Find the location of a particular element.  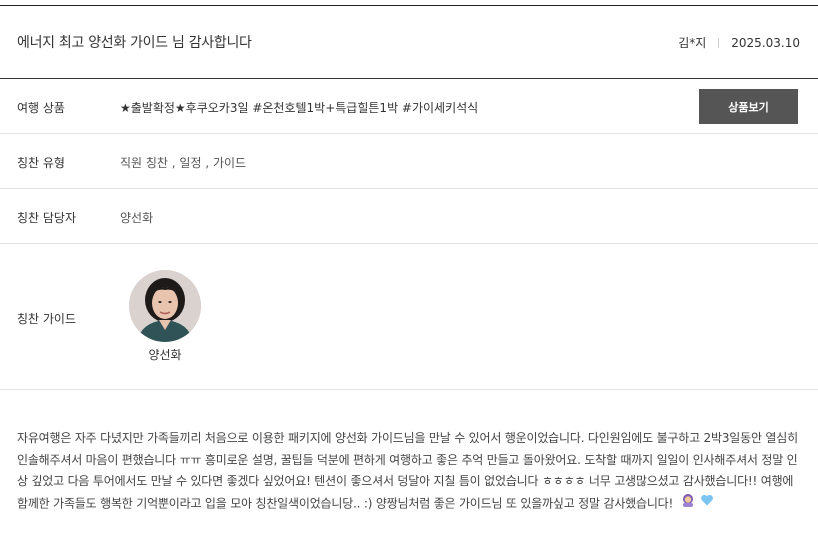

praise-staff-row: 칭찬 담당자 양선화 is located at coordinates (409, 216).